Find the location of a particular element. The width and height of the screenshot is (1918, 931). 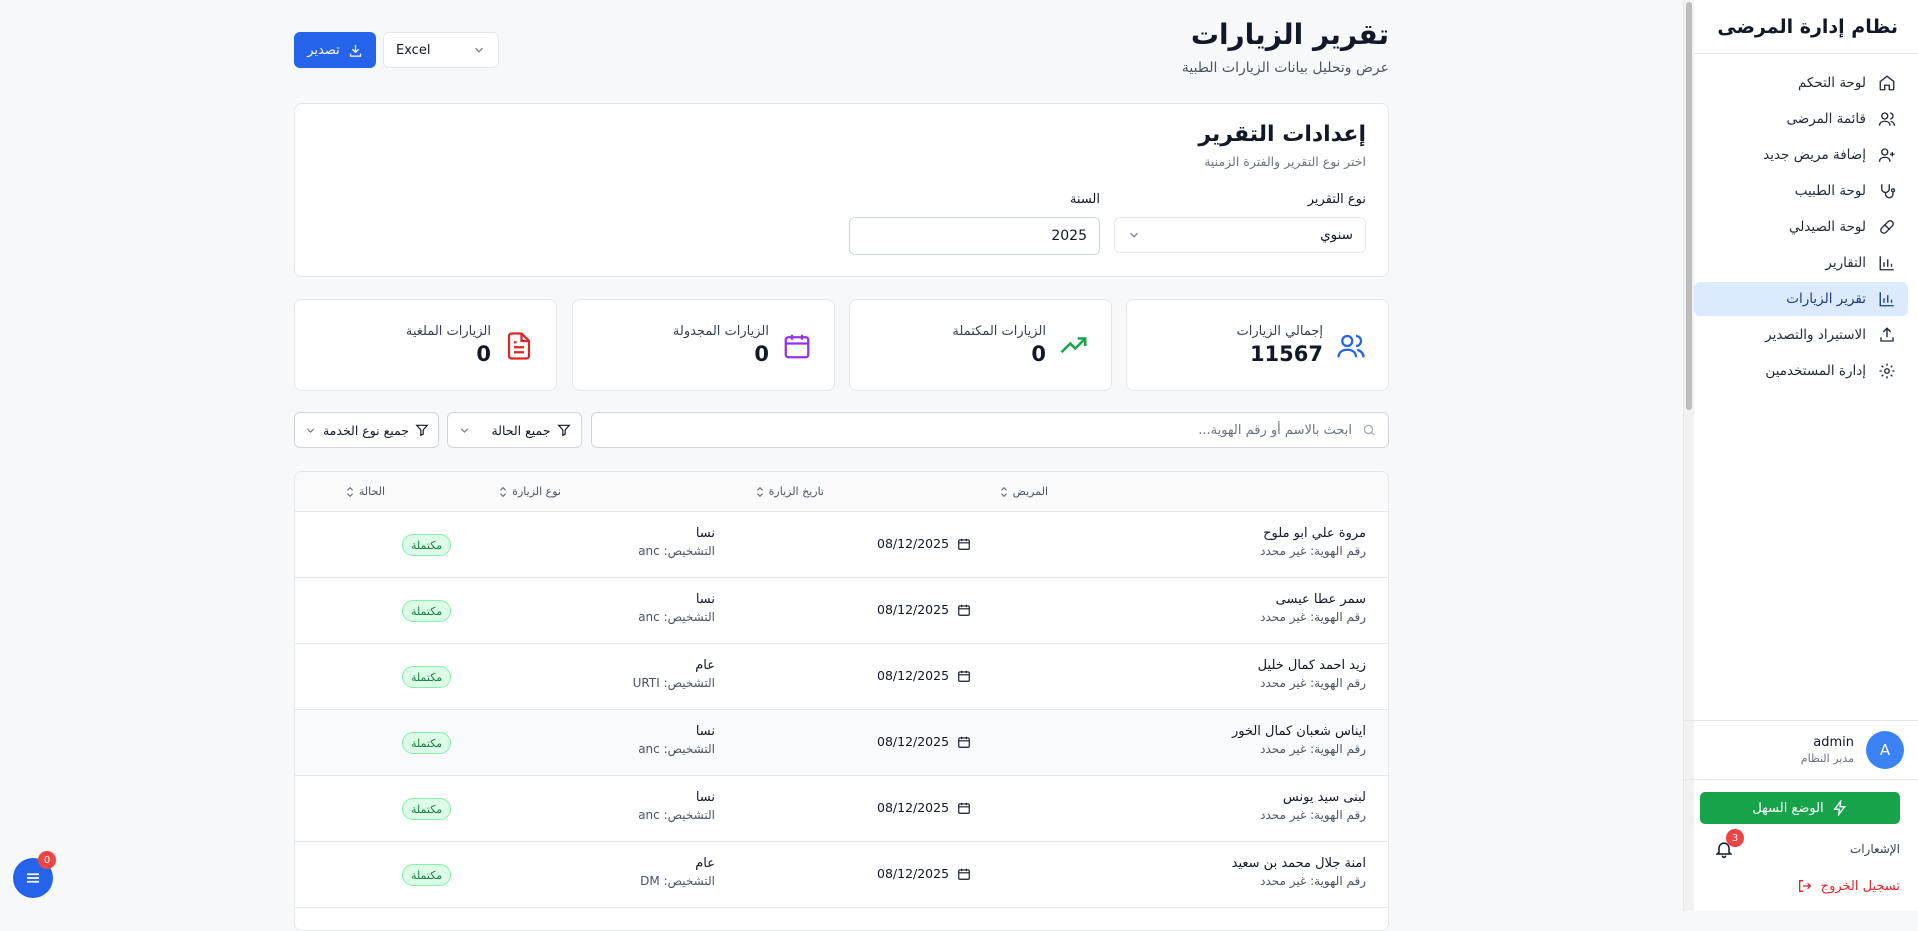

notifications-badge: 3 is located at coordinates (1735, 838).